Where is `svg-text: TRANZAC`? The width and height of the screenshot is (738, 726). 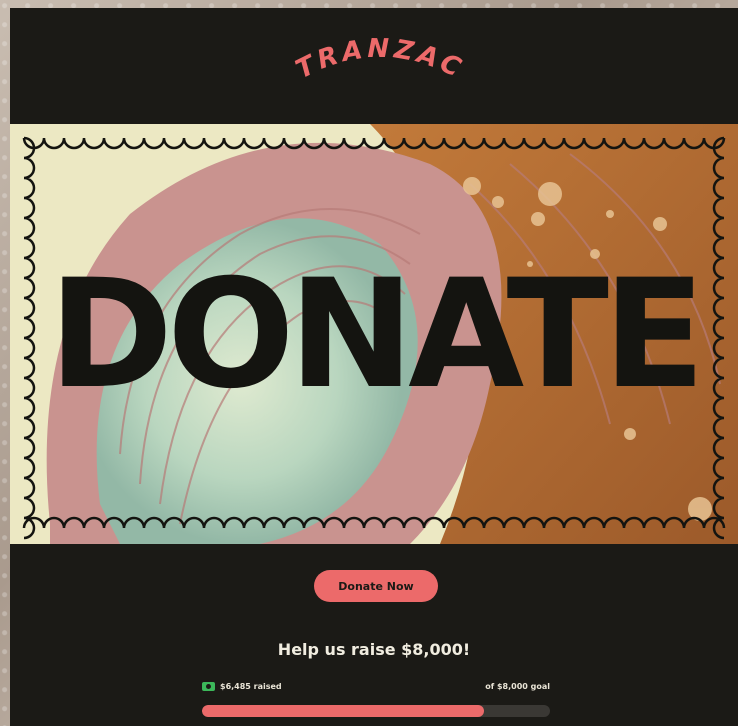 svg-text: TRANZAC is located at coordinates (380, 59).